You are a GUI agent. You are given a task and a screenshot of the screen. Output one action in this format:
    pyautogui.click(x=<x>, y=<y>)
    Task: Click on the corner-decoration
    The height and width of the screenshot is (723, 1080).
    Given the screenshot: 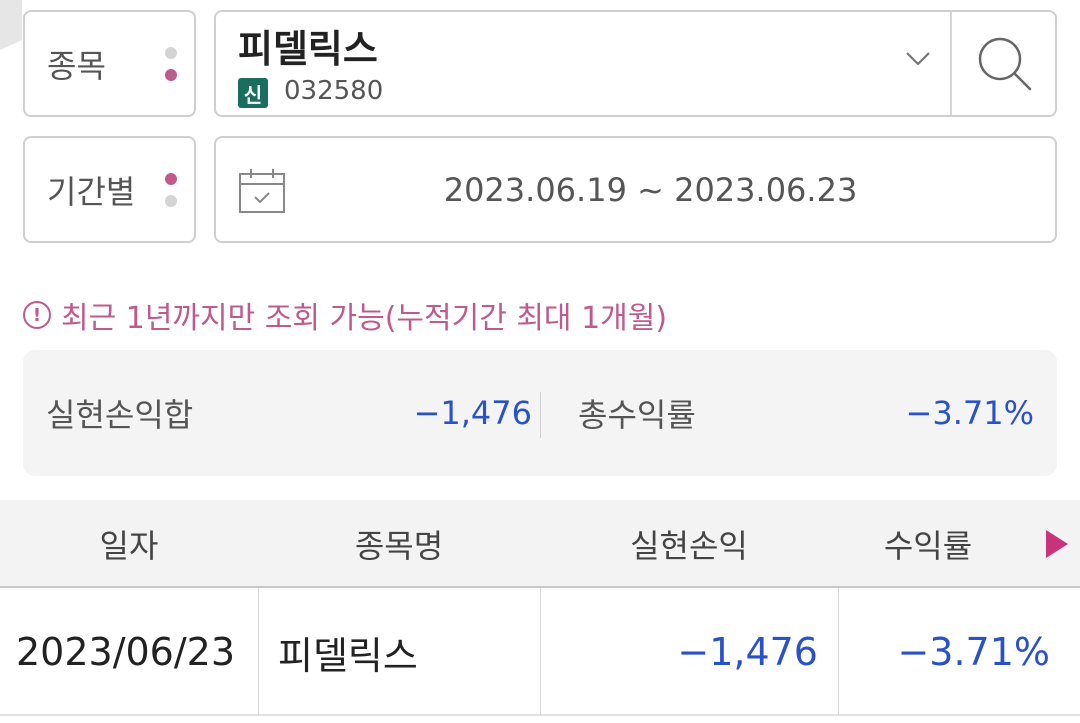 What is the action you would take?
    pyautogui.click(x=11, y=25)
    